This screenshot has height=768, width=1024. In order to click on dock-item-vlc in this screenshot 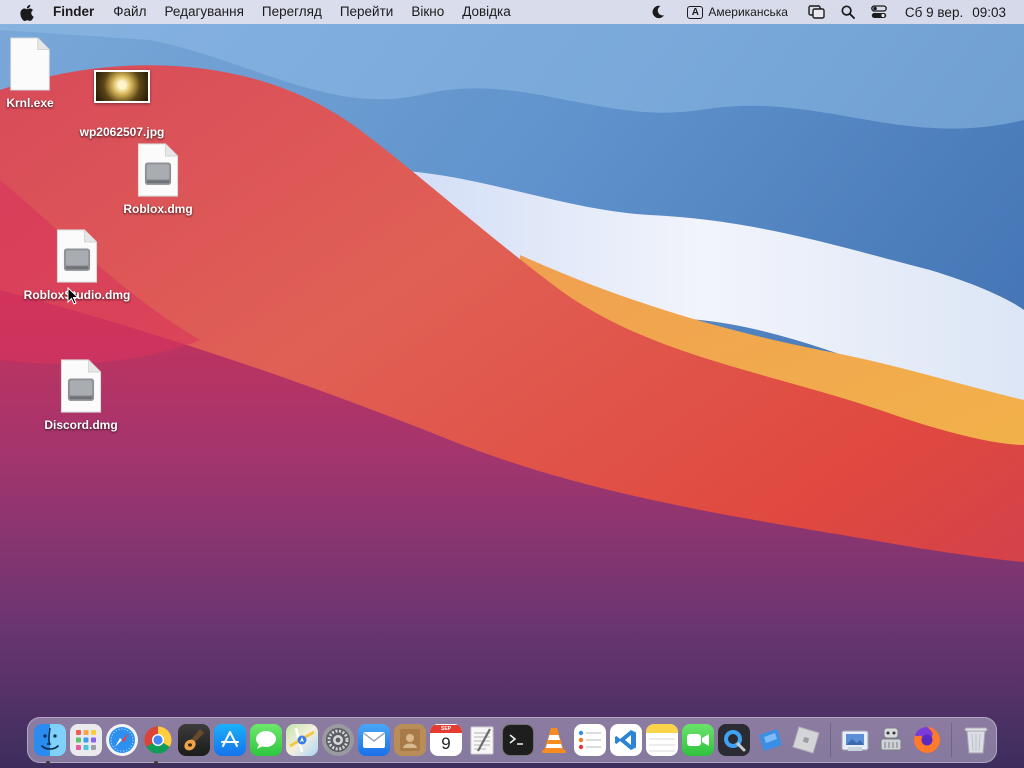, I will do `click(554, 740)`.